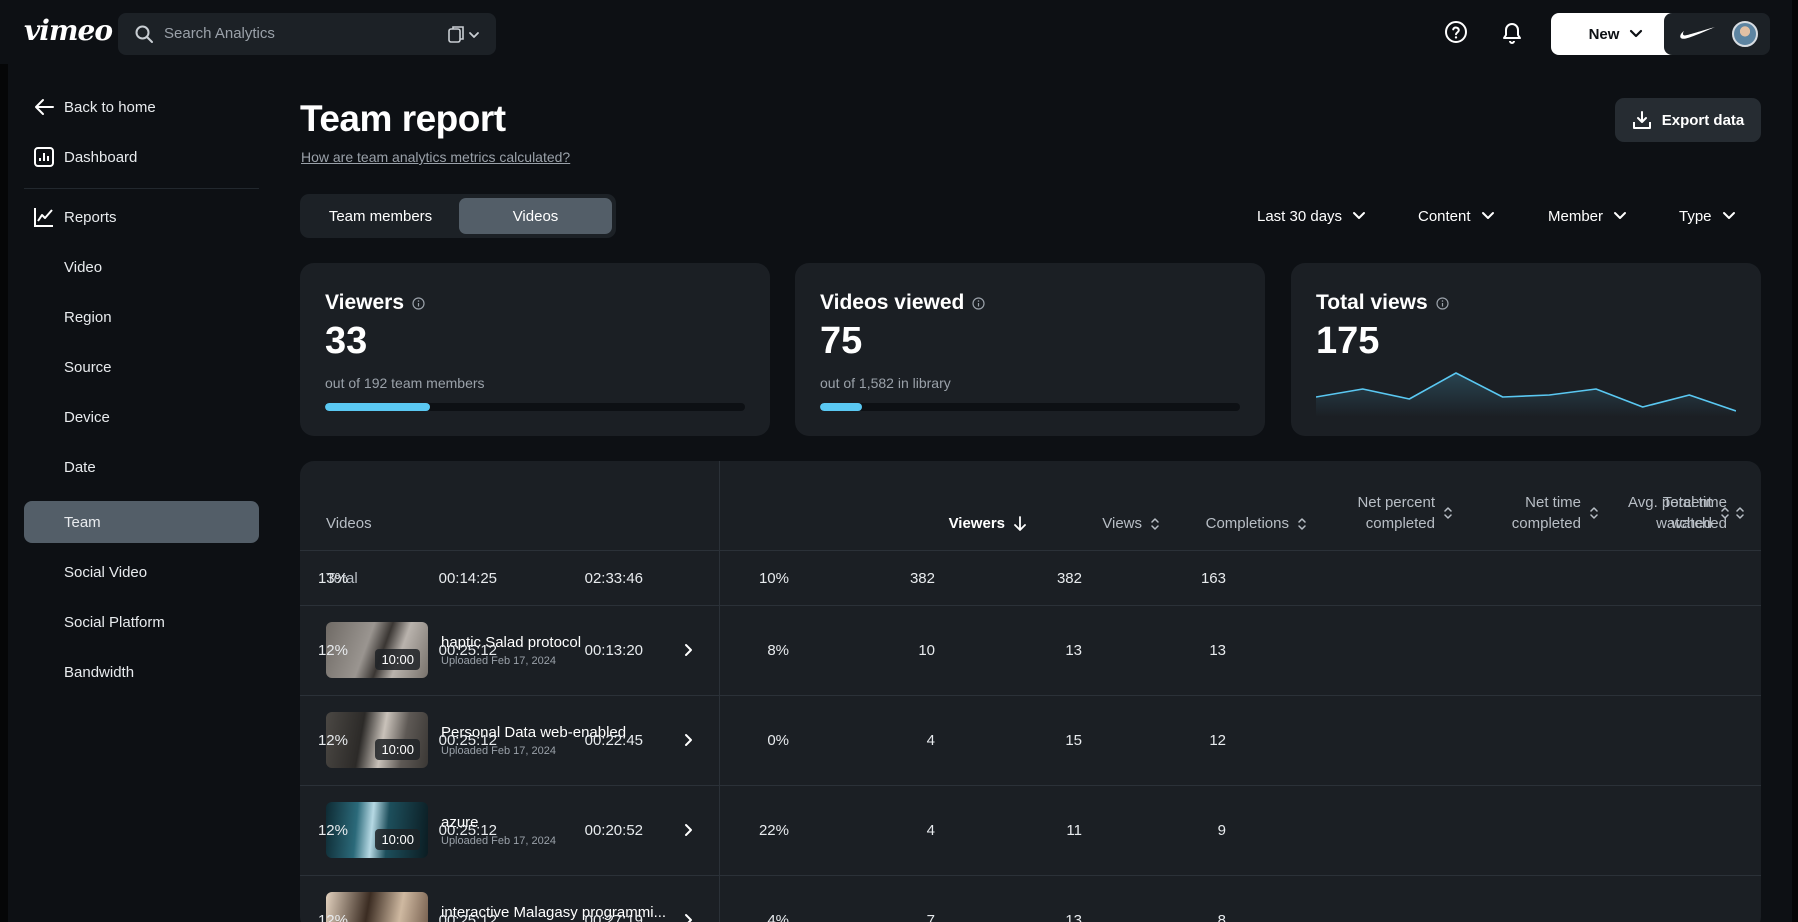  I want to click on header-label: Videos, so click(349, 523).